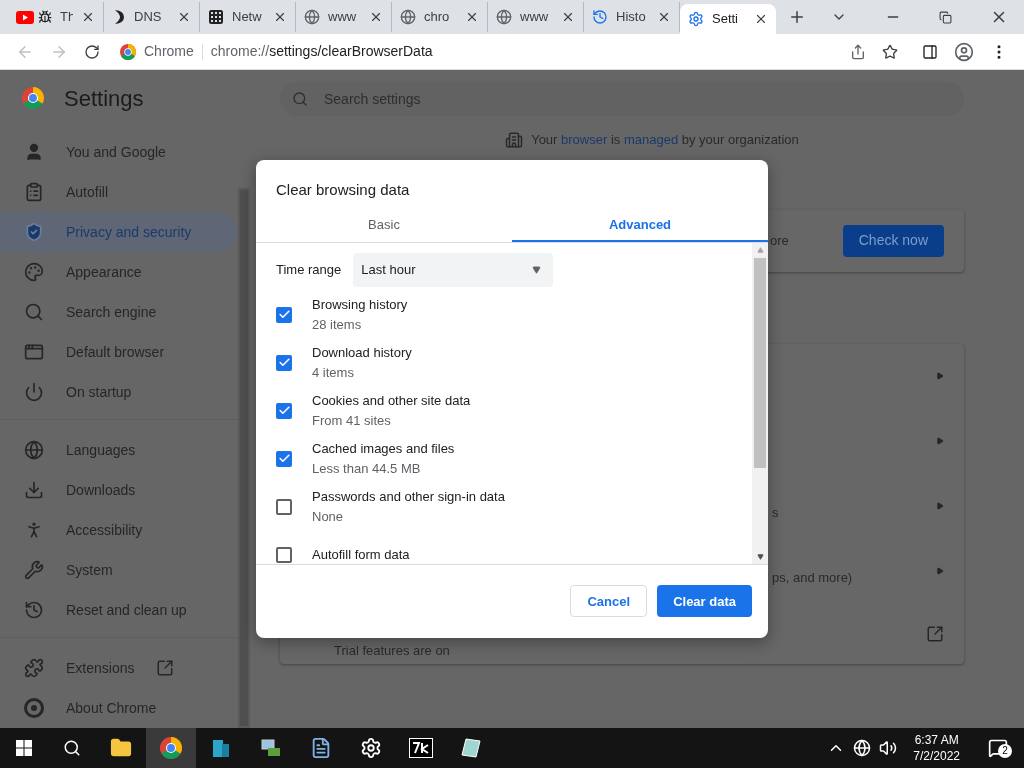  What do you see at coordinates (453, 269) in the screenshot?
I see `time-range-select: Last hour` at bounding box center [453, 269].